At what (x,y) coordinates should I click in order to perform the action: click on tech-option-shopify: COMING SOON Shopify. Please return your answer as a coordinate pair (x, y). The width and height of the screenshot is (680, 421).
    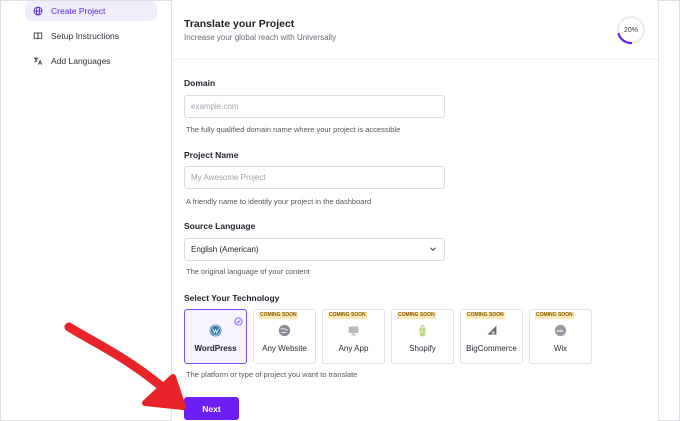
    Looking at the image, I should click on (422, 336).